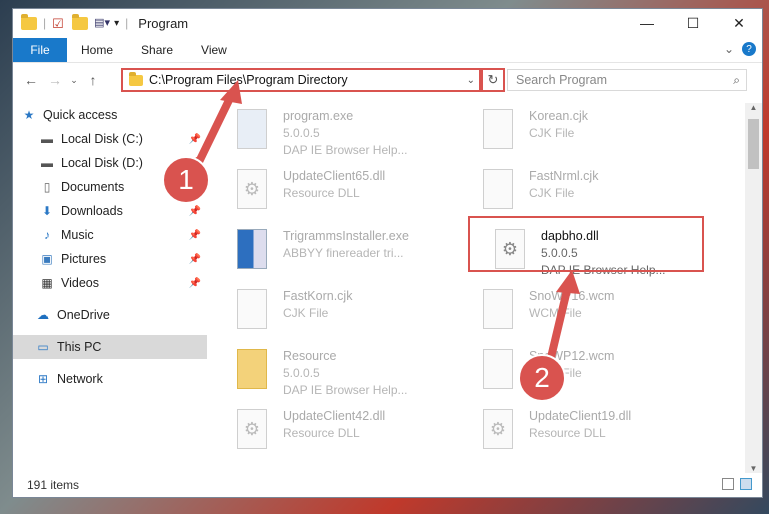 The height and width of the screenshot is (514, 769). Describe the element at coordinates (74, 80) in the screenshot. I see `recent-locations-icon: ⌄` at that location.